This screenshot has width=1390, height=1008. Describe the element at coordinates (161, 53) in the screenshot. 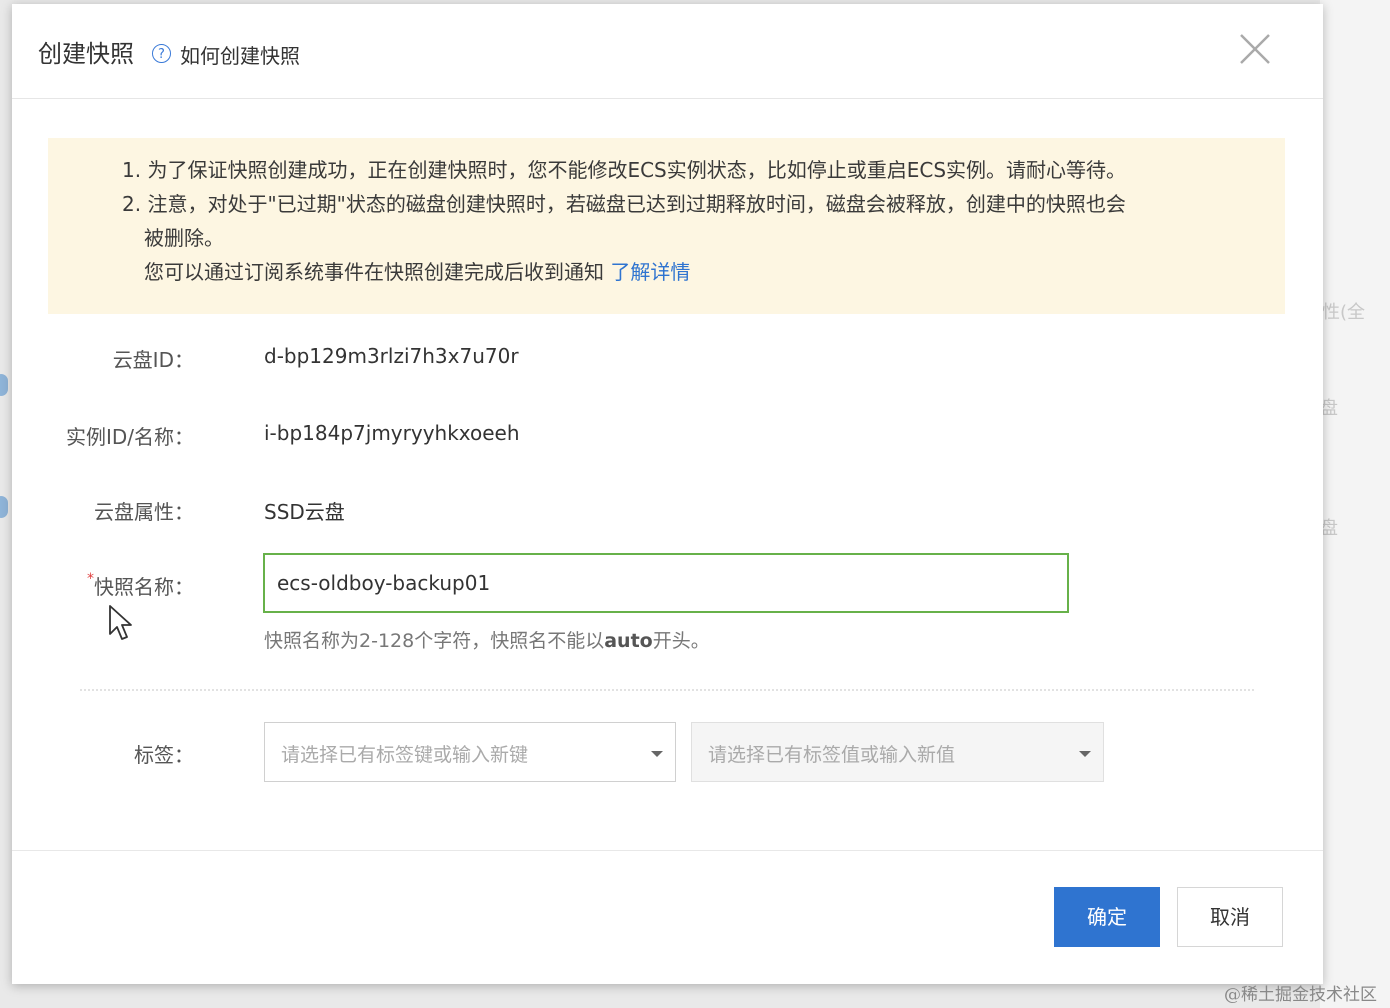

I see `help-icon: ?` at that location.